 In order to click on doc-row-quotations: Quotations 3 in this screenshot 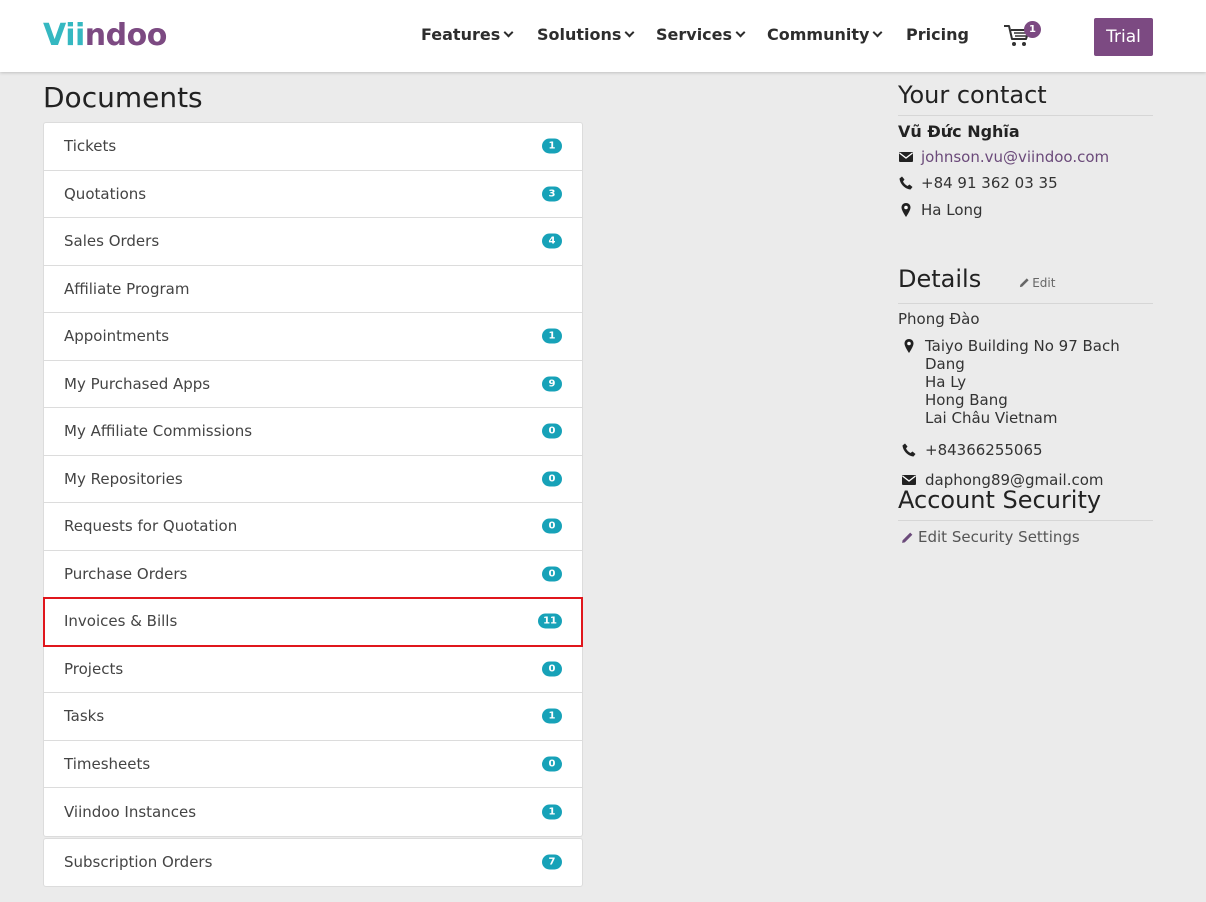, I will do `click(313, 194)`.